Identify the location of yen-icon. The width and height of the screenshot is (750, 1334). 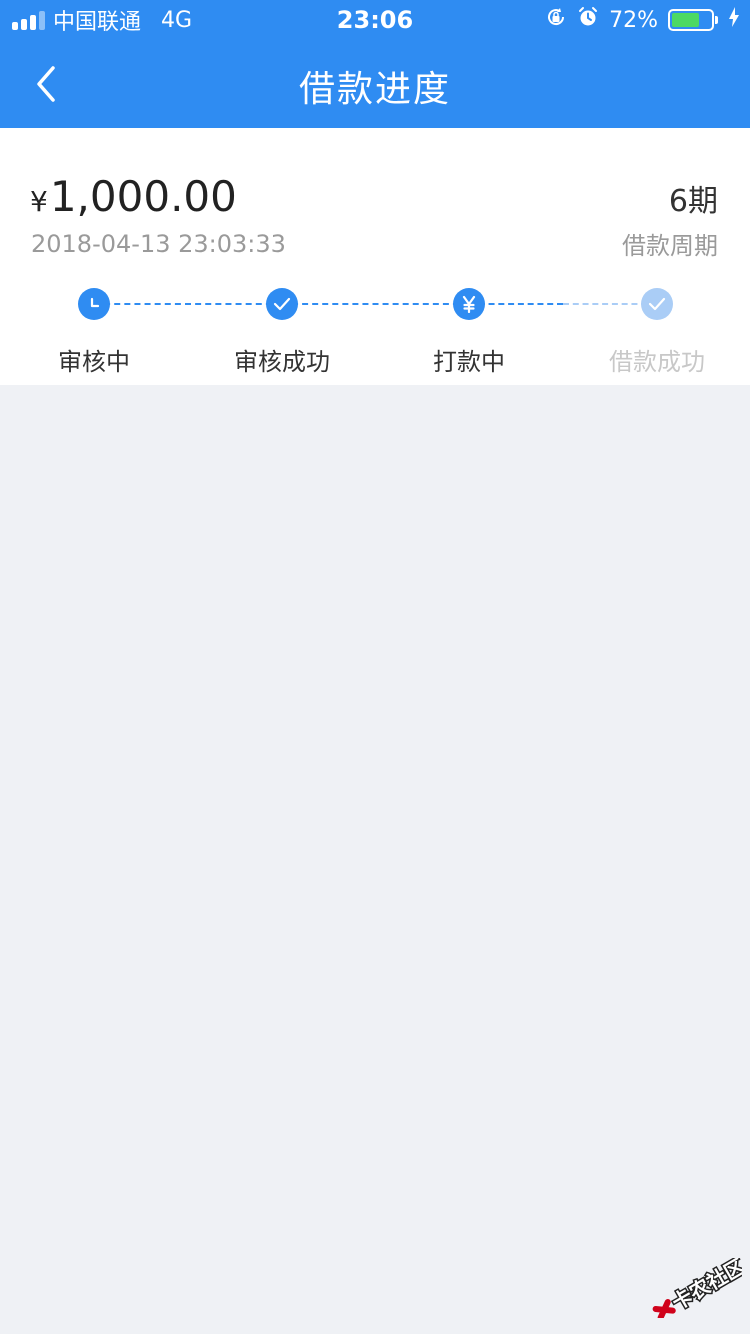
(469, 304).